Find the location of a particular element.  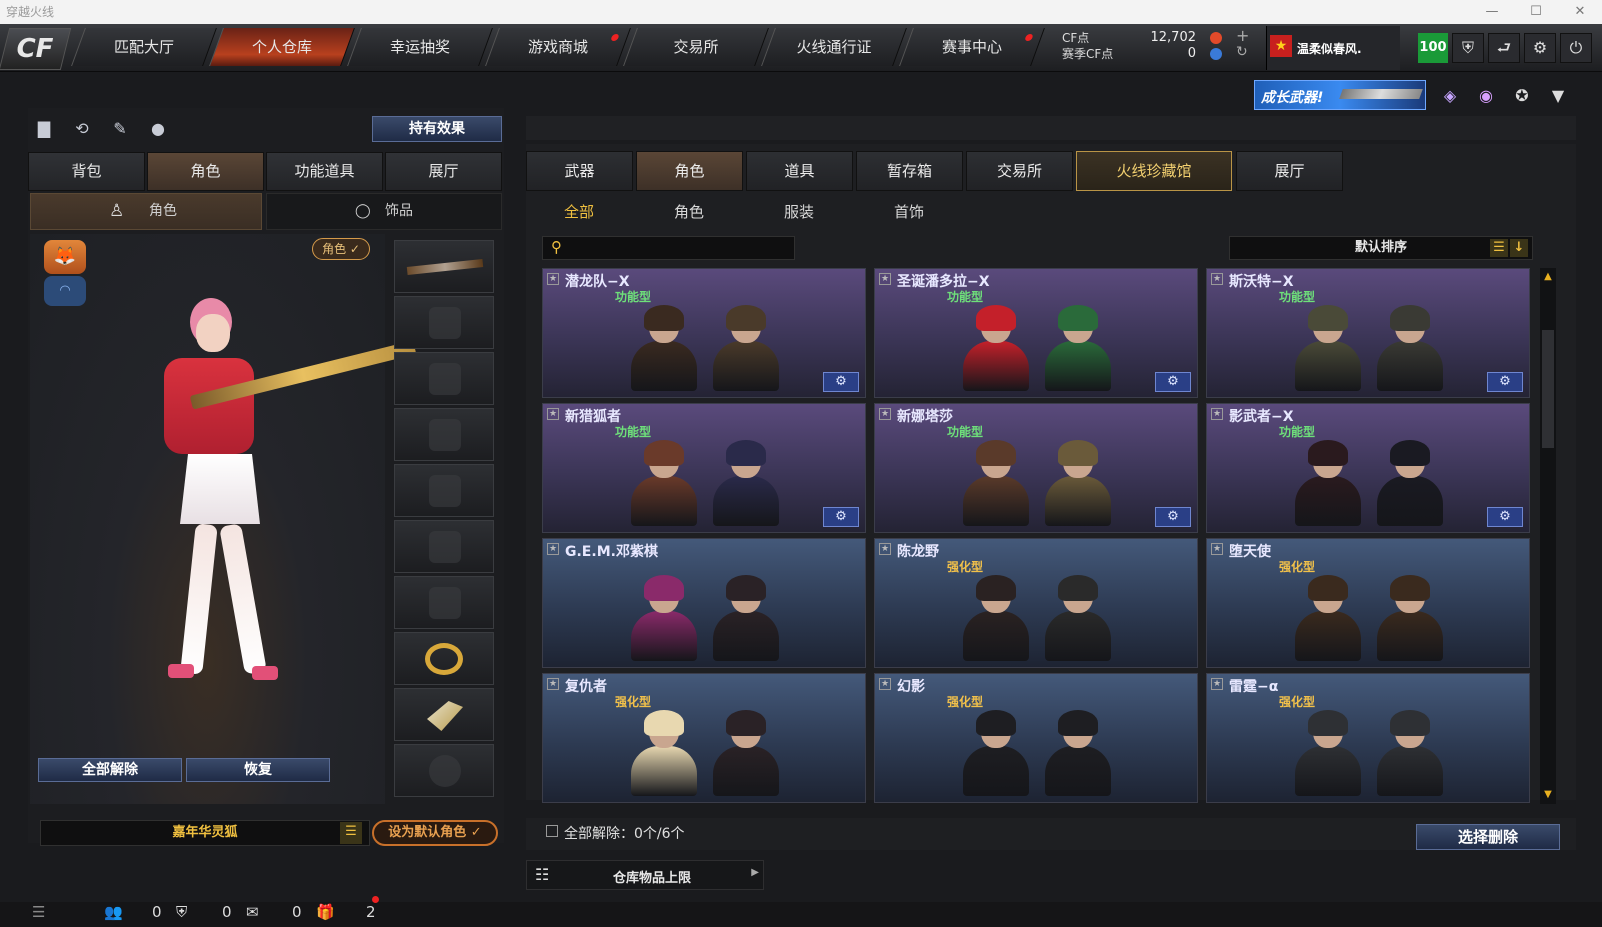

nav-tab-events: 赛事中心 is located at coordinates (972, 47).